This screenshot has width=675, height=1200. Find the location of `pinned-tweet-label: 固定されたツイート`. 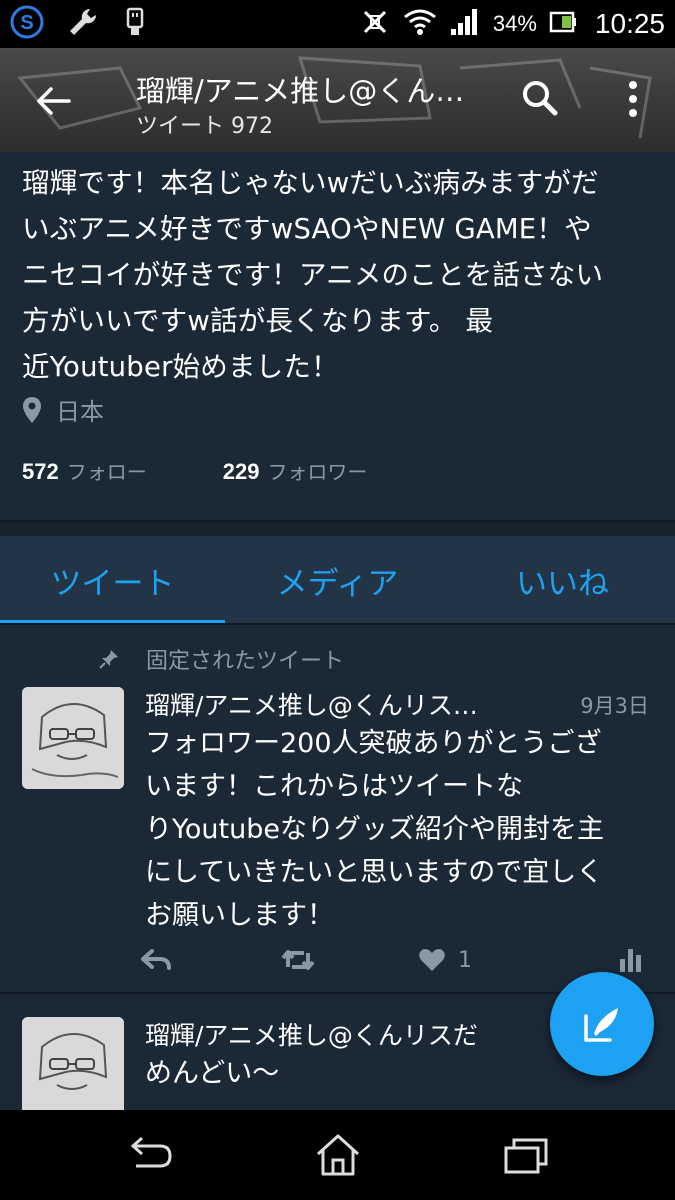

pinned-tweet-label: 固定されたツイート is located at coordinates (221, 659).